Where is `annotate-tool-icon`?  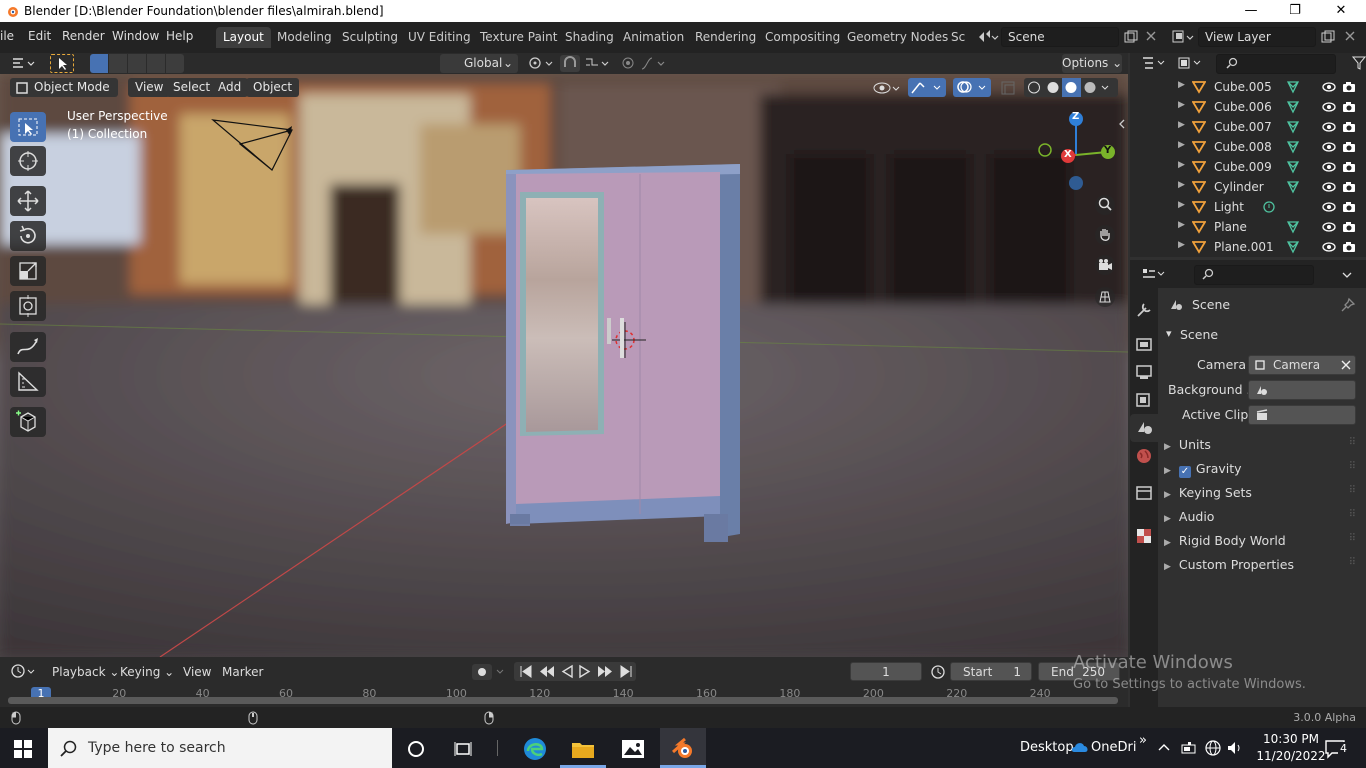
annotate-tool-icon is located at coordinates (28, 347).